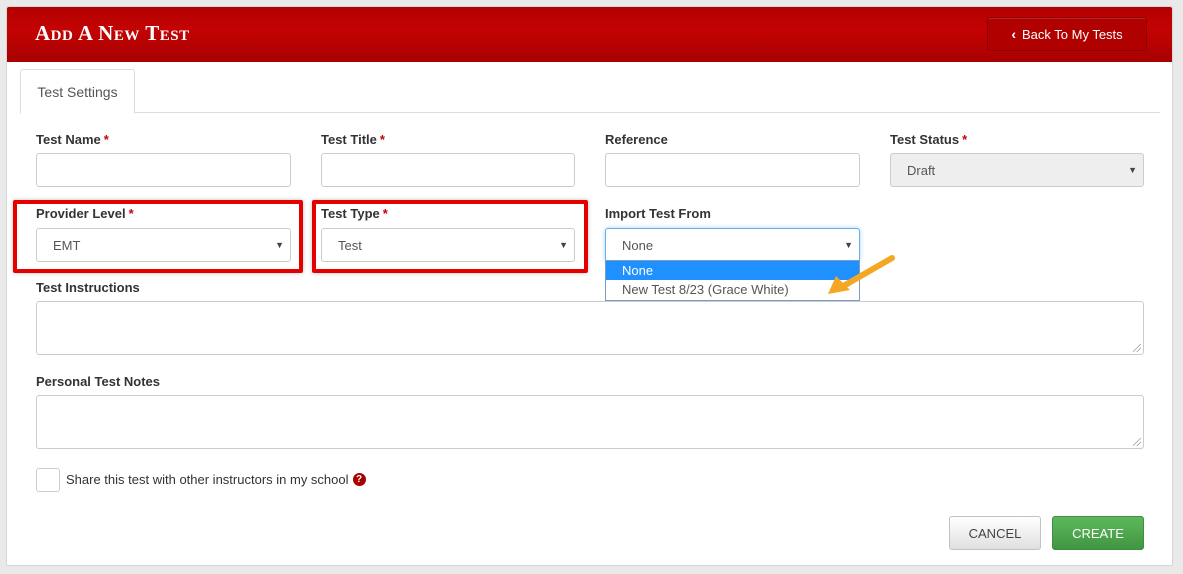 The width and height of the screenshot is (1183, 574). What do you see at coordinates (72, 139) in the screenshot?
I see `test-name-label: Test Name *` at bounding box center [72, 139].